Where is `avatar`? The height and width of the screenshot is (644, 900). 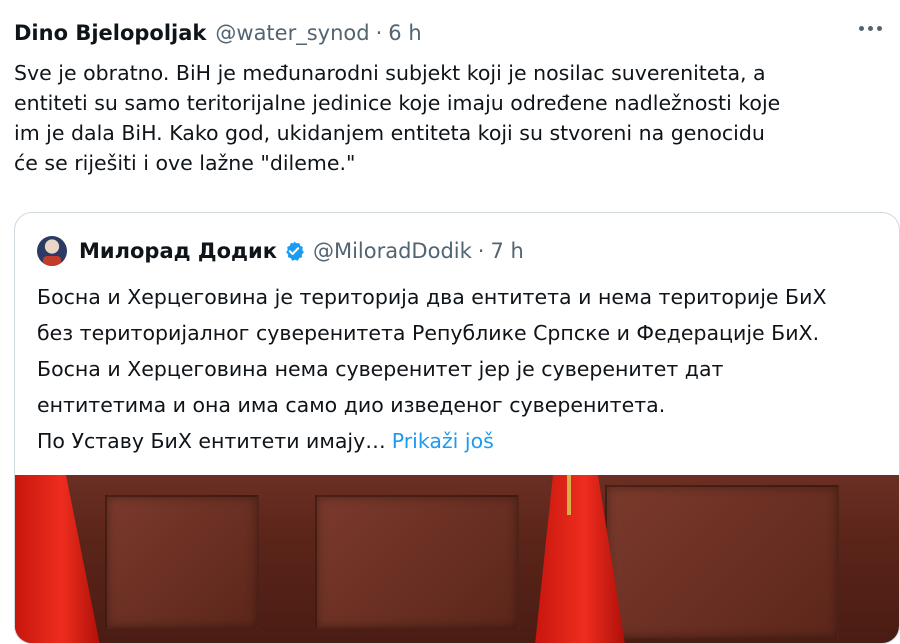 avatar is located at coordinates (52, 251).